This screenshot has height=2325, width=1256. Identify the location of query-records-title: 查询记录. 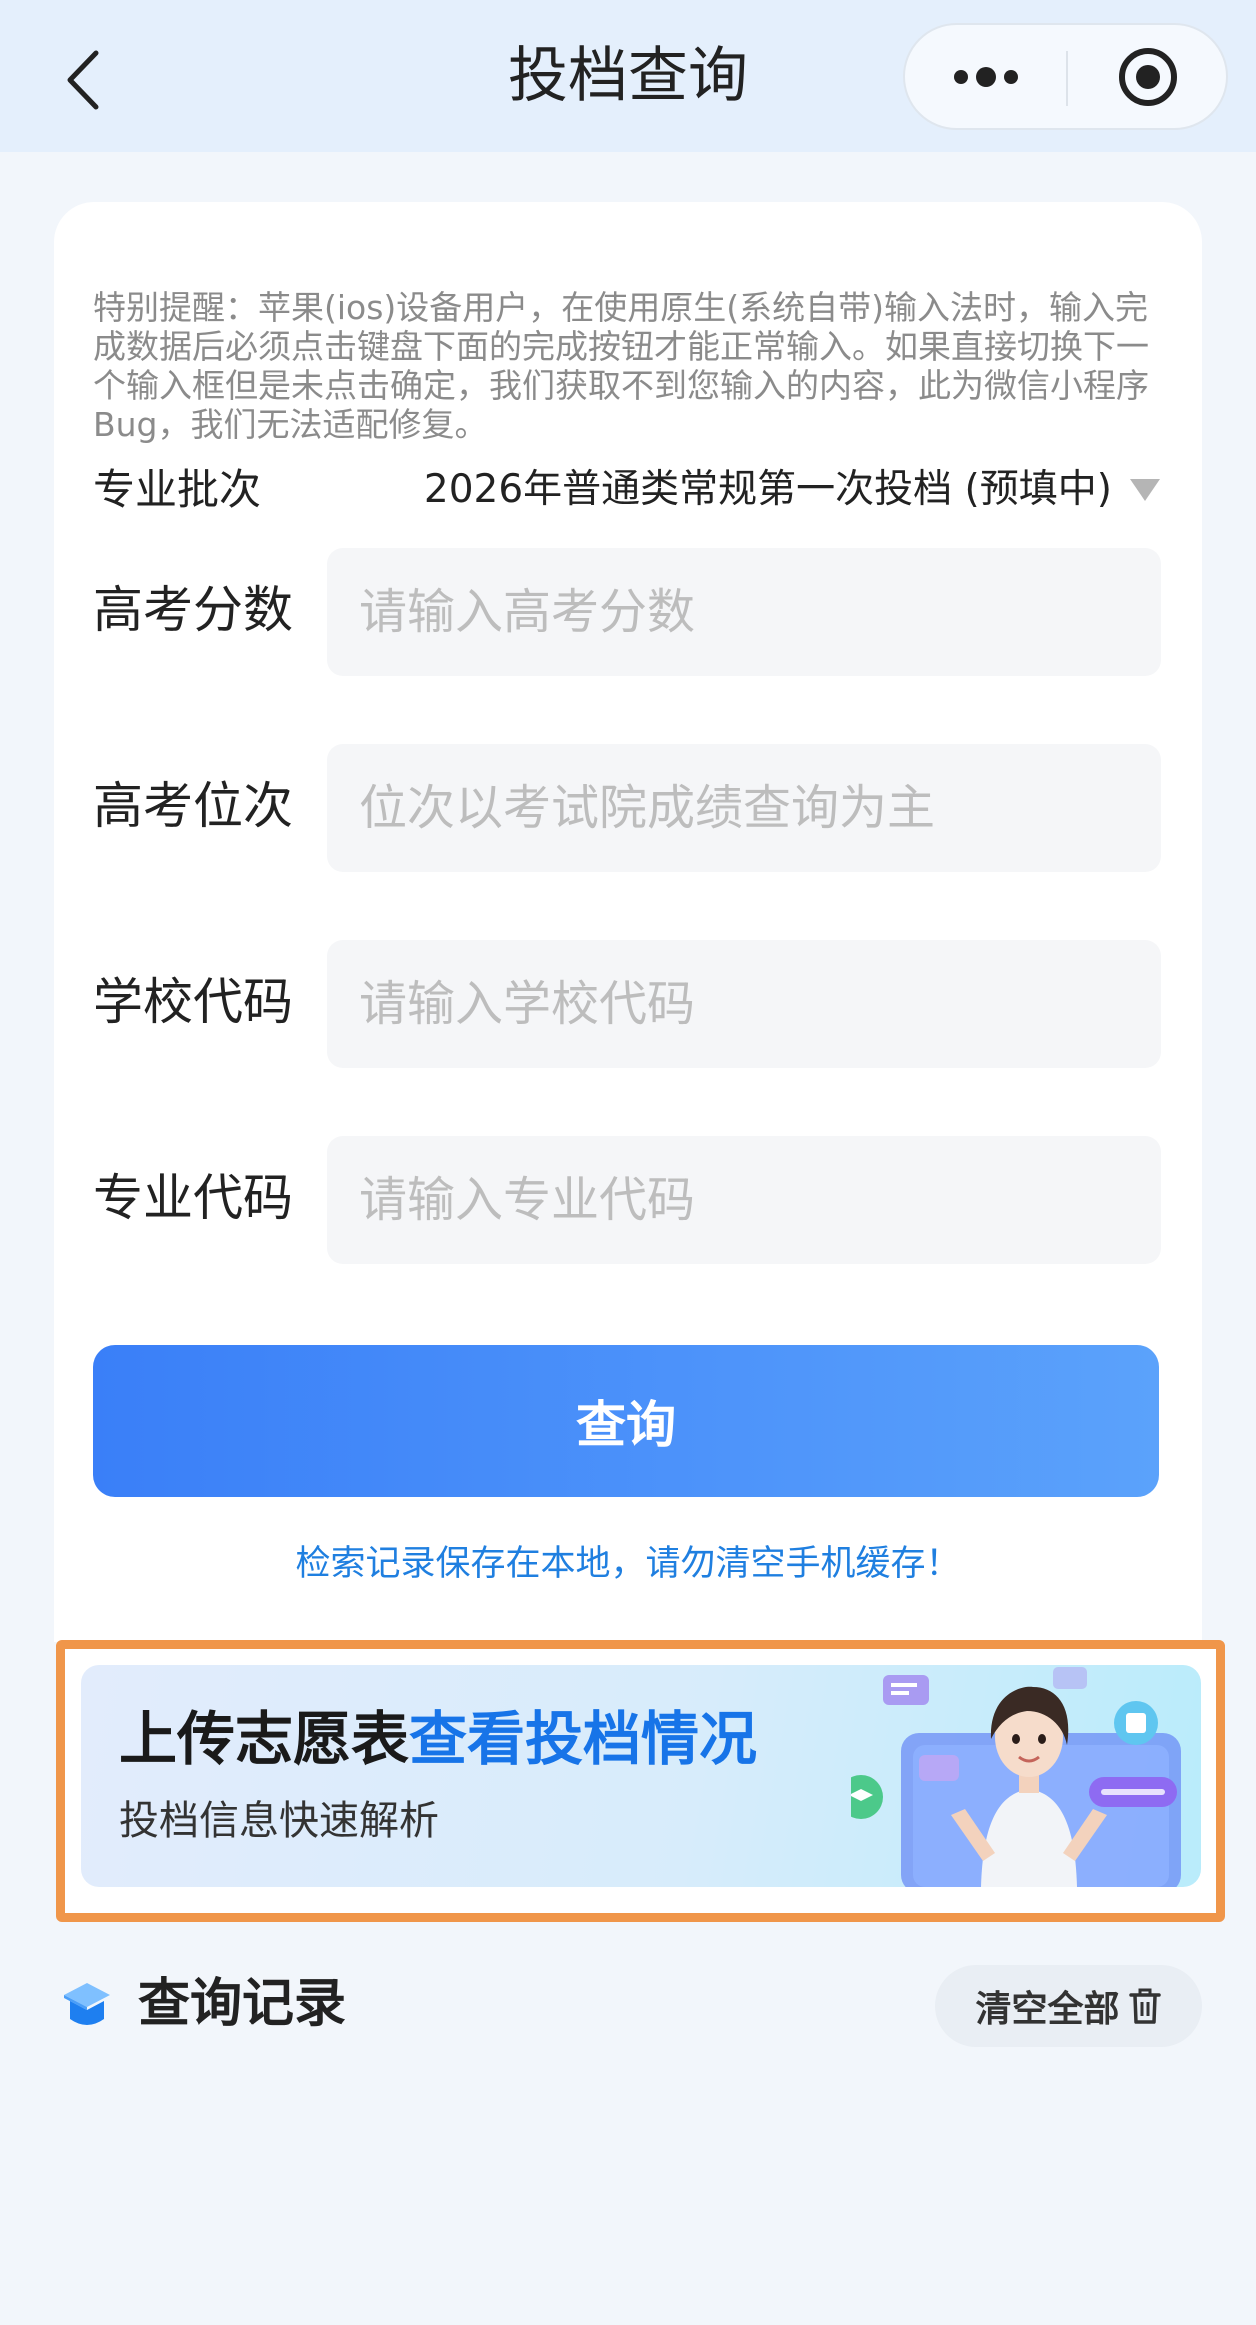
(242, 2004).